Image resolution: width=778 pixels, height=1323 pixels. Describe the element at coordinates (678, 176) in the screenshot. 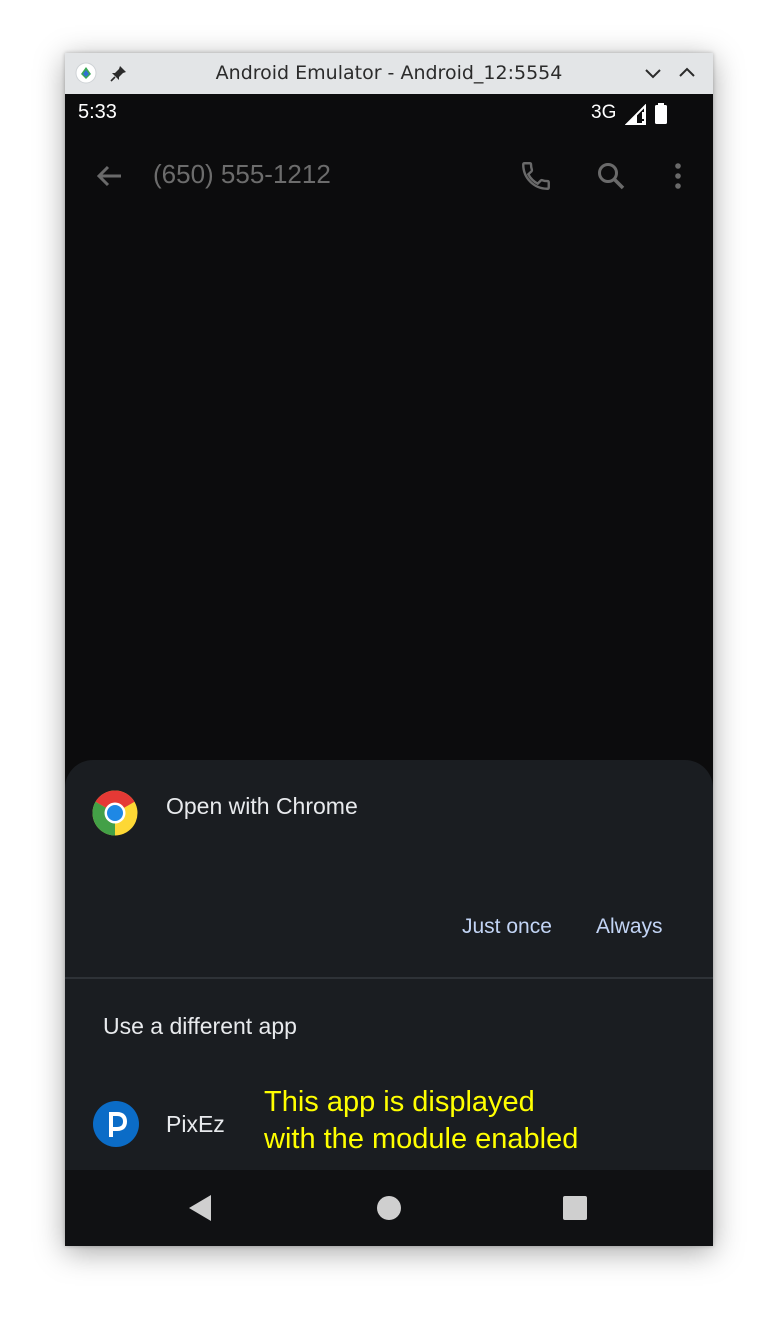

I see `more-vert-icon` at that location.